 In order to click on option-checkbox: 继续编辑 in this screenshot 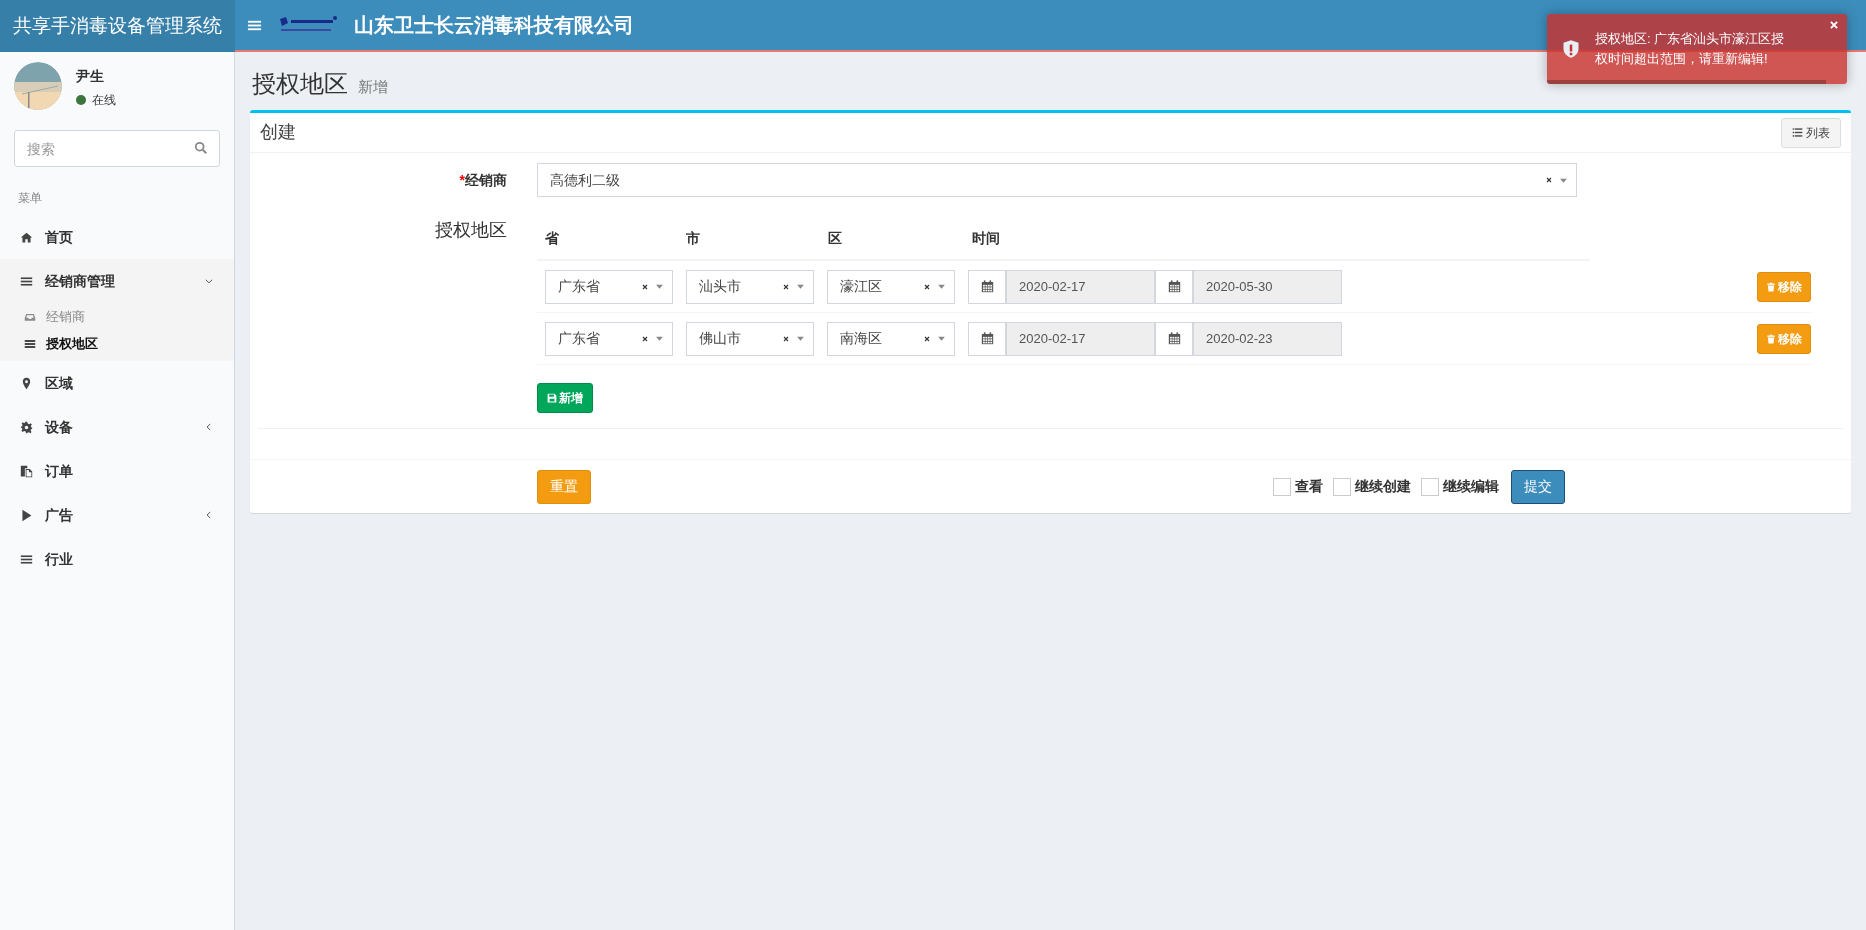, I will do `click(1460, 486)`.